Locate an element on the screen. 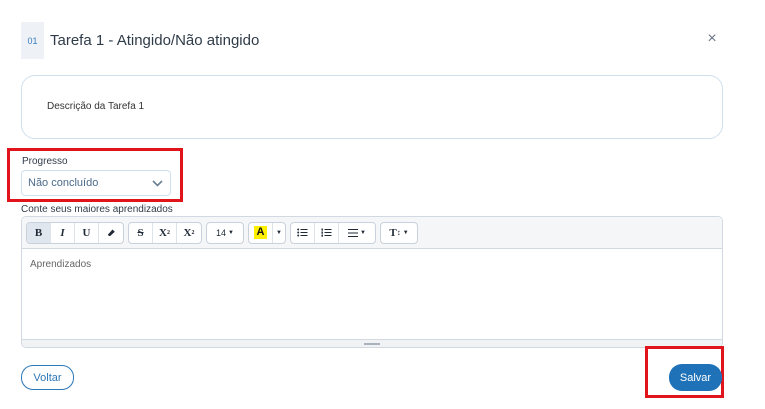 The width and height of the screenshot is (765, 409). learnings-label: Conte seus maiores aprendizados is located at coordinates (97, 209).